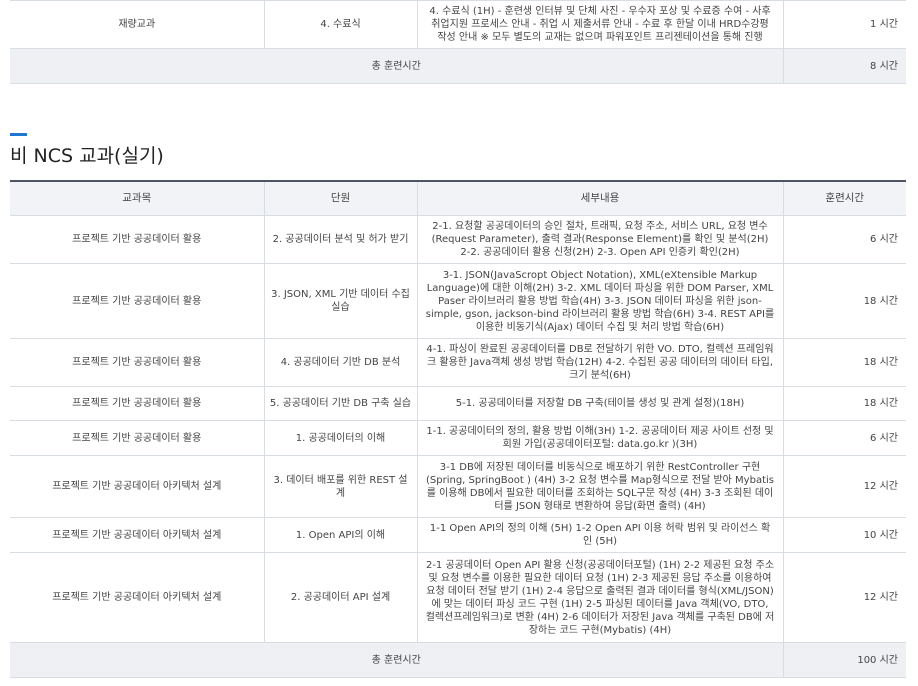 The width and height of the screenshot is (918, 686). I want to click on unit-cell: 1. Open API의 이해, so click(341, 535).